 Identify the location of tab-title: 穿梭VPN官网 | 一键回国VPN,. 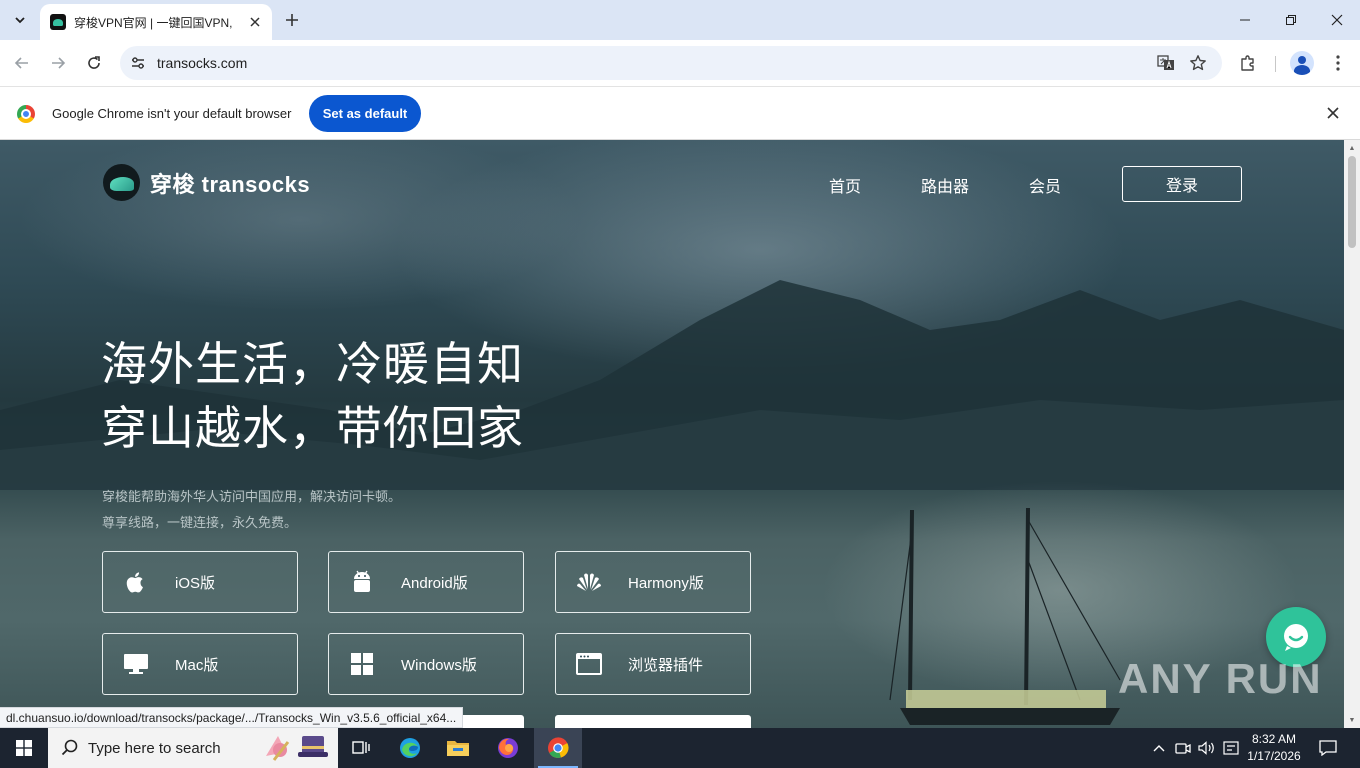
(153, 22).